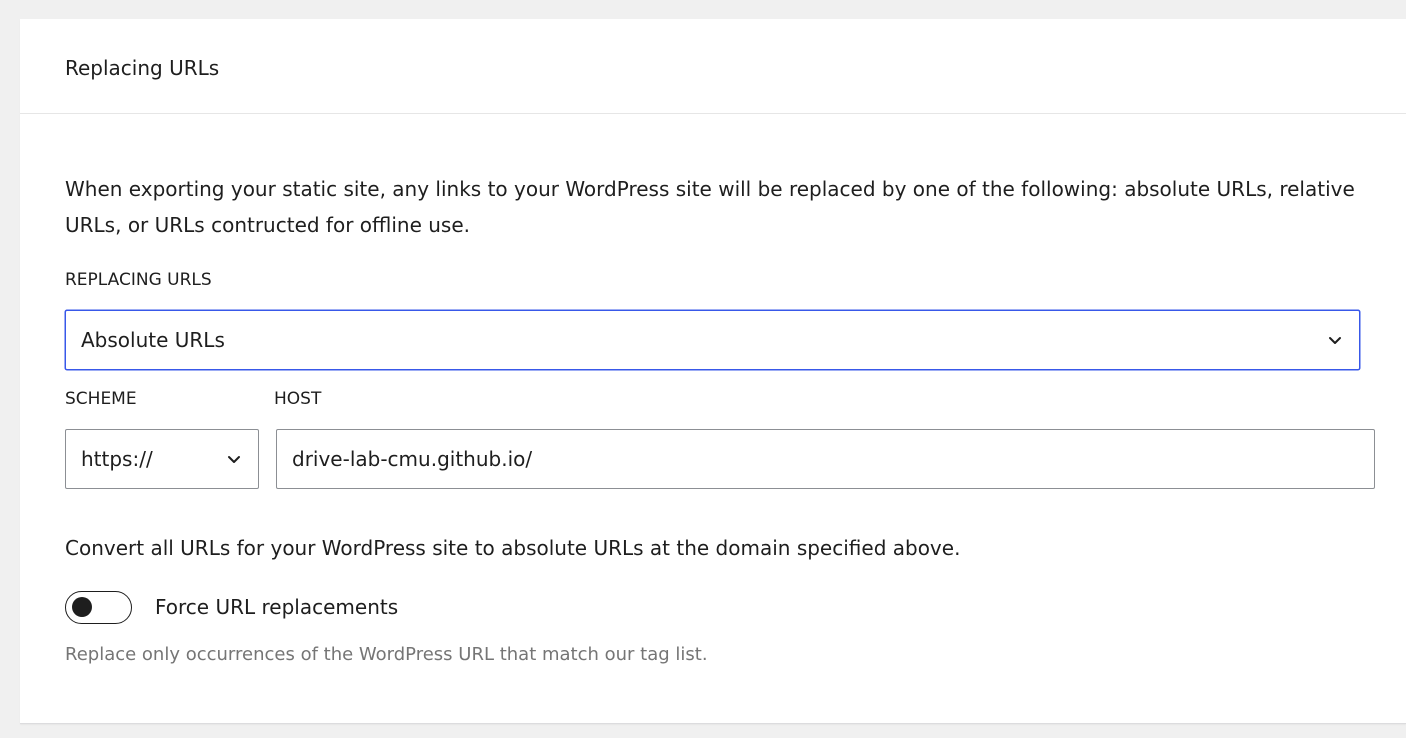 The height and width of the screenshot is (738, 1406). Describe the element at coordinates (117, 459) in the screenshot. I see `scheme-selected-value: https://` at that location.